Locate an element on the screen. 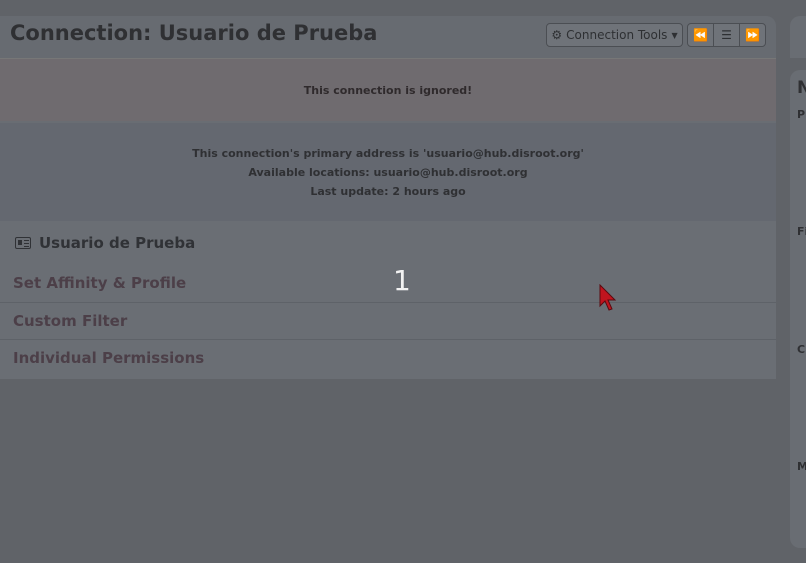  backward-icon: ⏪ is located at coordinates (700, 35).